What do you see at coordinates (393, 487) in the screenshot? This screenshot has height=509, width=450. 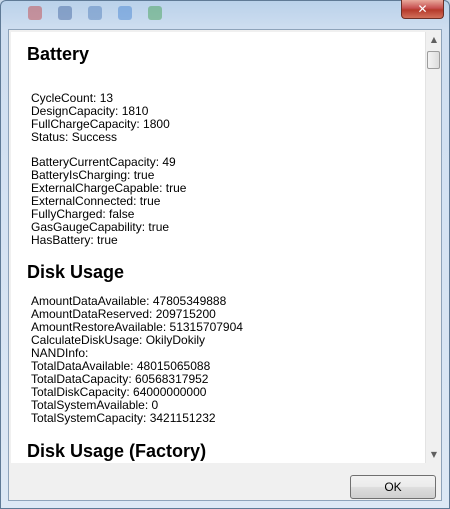 I see `ok-button: OK` at bounding box center [393, 487].